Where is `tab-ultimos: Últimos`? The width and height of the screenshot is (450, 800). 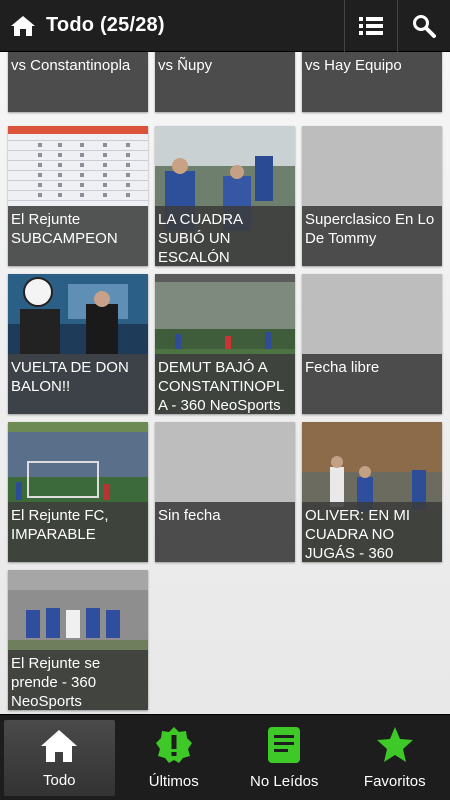 tab-ultimos: Últimos is located at coordinates (174, 757).